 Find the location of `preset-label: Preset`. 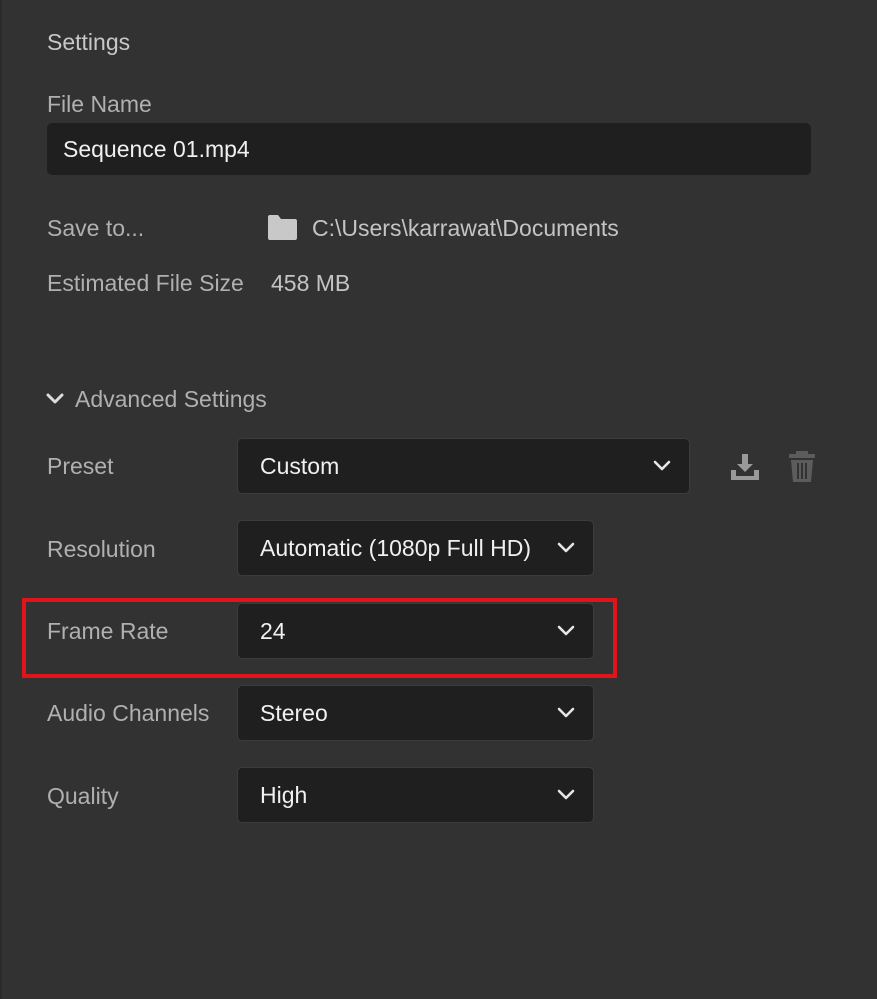

preset-label: Preset is located at coordinates (80, 466).